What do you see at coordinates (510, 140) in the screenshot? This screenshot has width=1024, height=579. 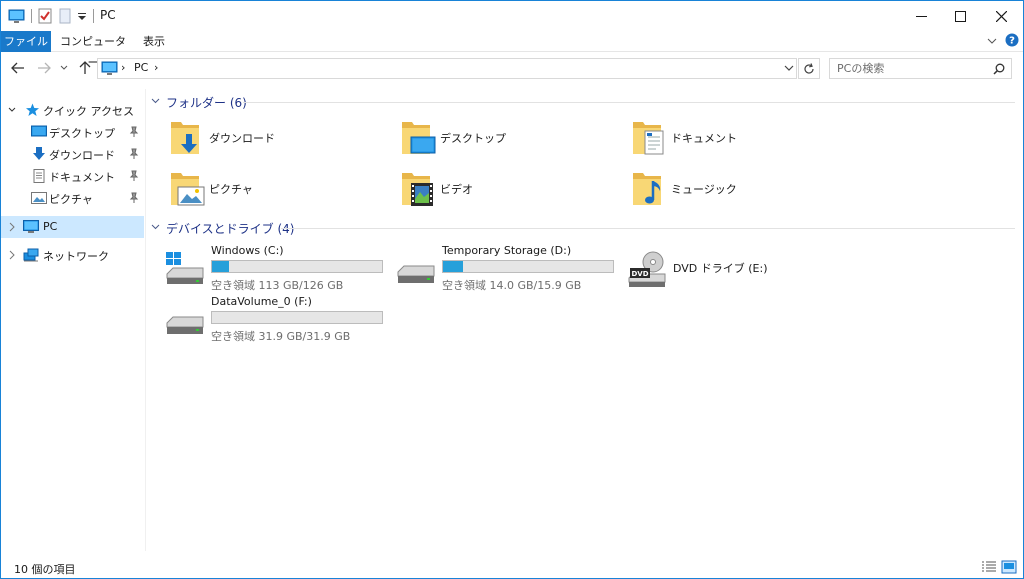 I see `folder-desktop: デスクトップ` at bounding box center [510, 140].